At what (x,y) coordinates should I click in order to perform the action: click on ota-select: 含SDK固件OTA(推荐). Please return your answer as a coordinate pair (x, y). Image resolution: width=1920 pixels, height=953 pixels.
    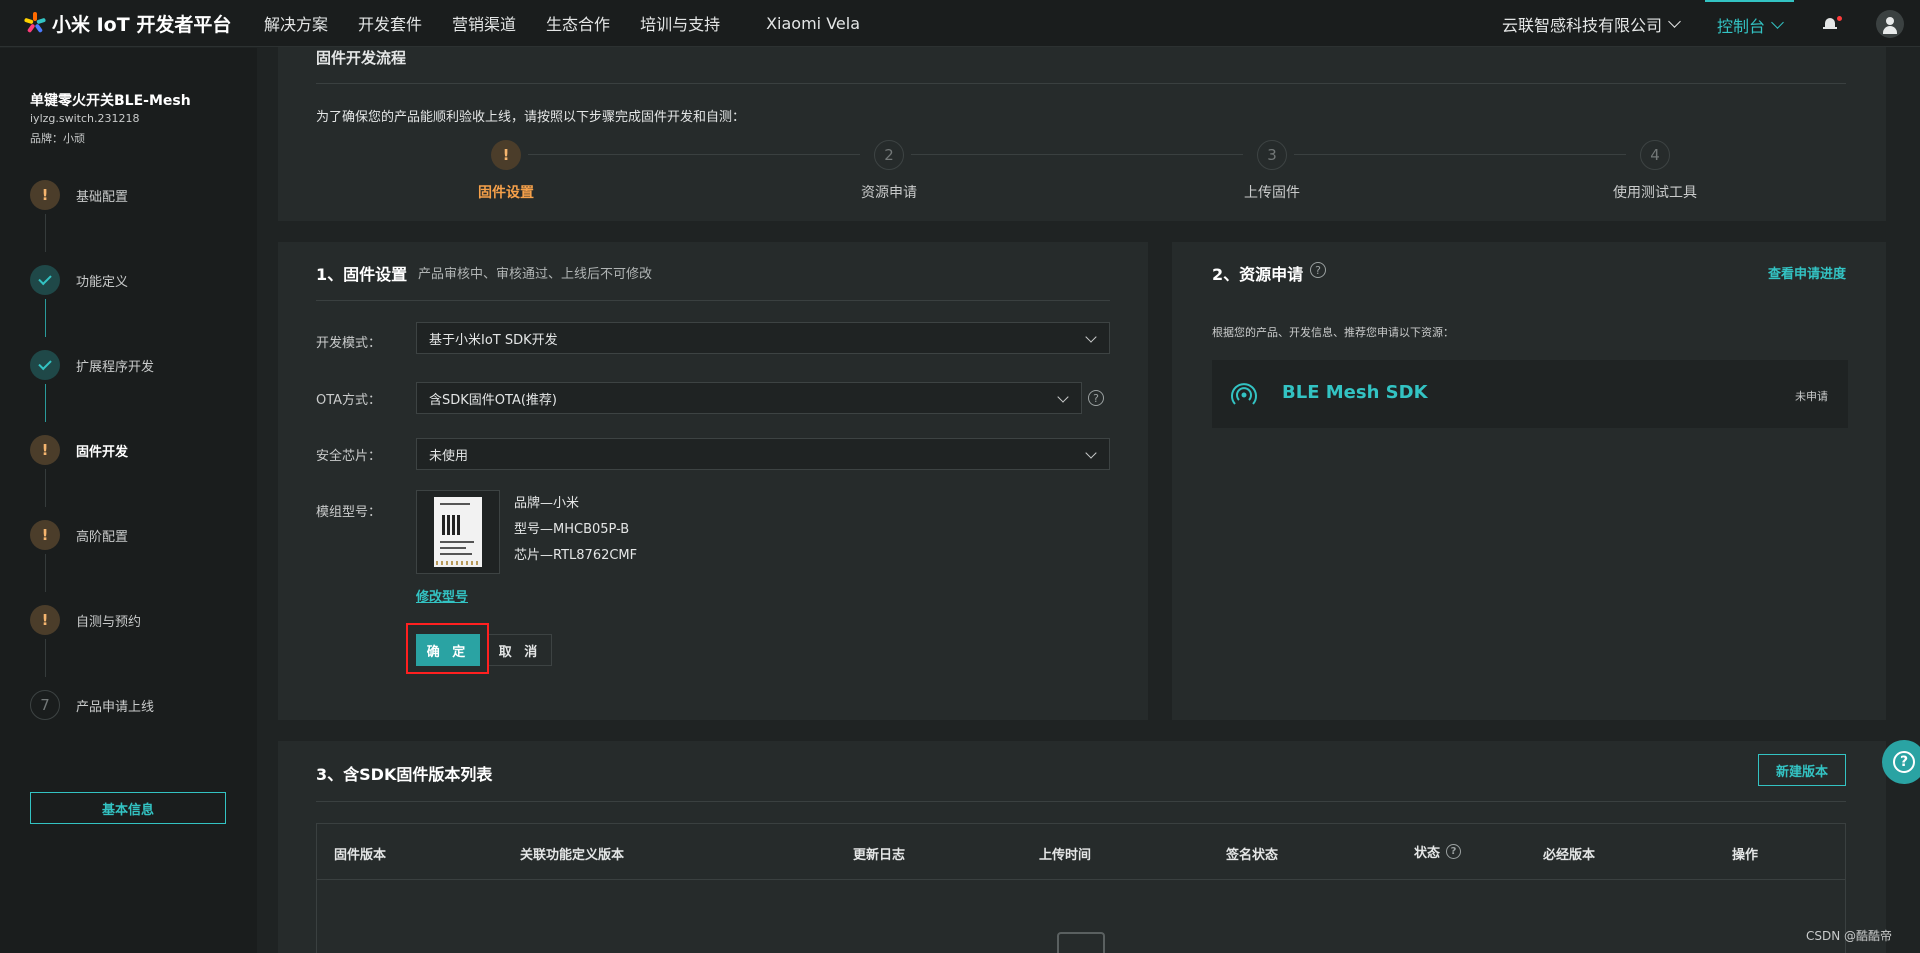
    Looking at the image, I should click on (749, 398).